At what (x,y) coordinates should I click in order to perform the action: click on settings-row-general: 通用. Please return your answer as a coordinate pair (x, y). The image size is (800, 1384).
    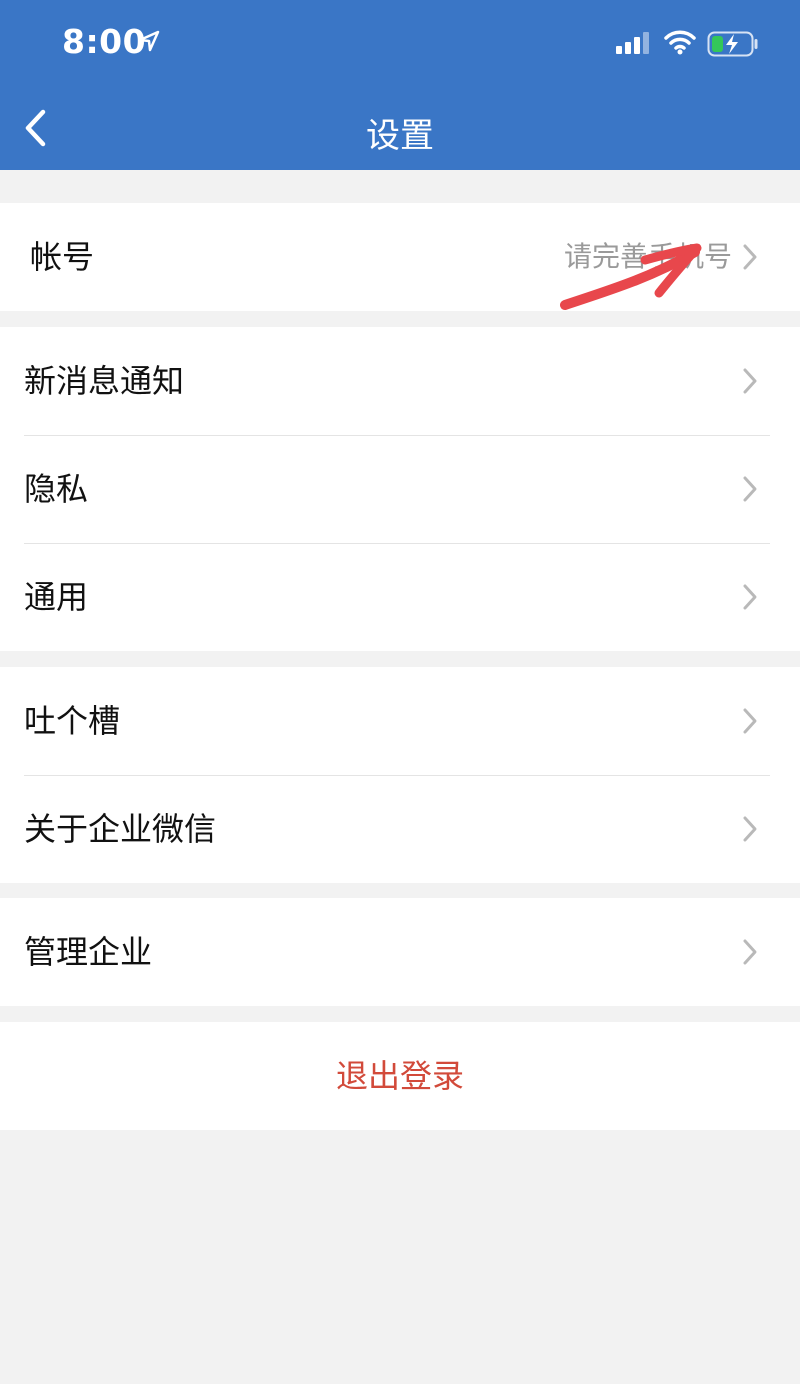
    Looking at the image, I should click on (400, 597).